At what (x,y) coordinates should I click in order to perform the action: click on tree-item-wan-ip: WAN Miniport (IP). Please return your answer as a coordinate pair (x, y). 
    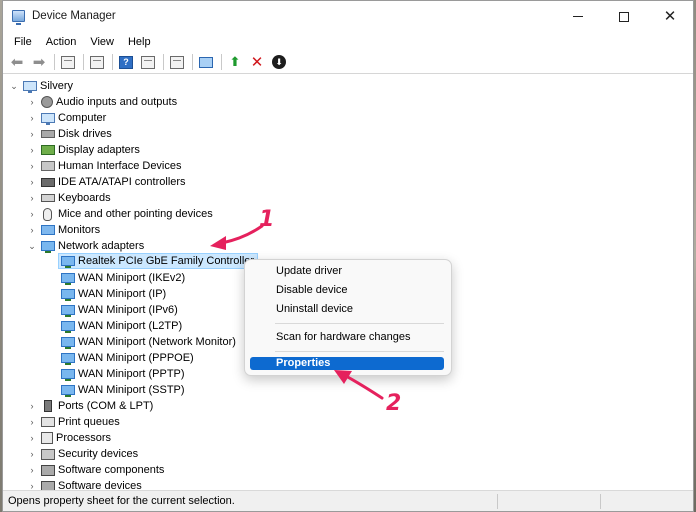
    Looking at the image, I should click on (113, 294).